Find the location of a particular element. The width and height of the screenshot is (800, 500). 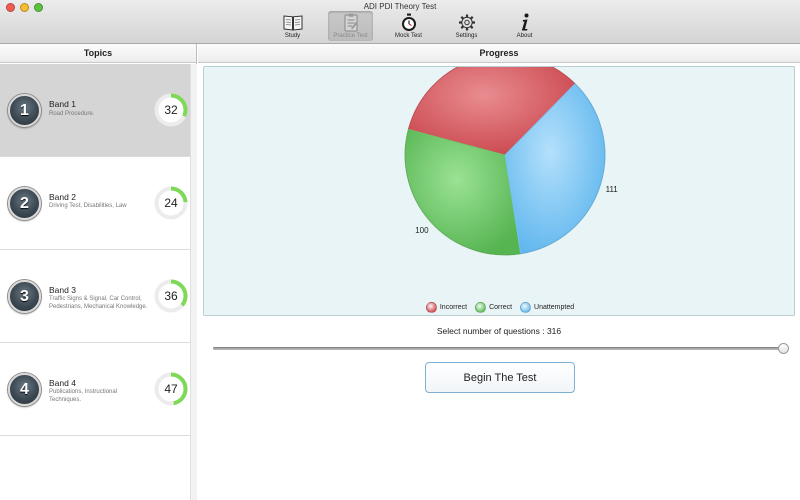

legend-item-unattempted: Unattempted is located at coordinates (547, 307).